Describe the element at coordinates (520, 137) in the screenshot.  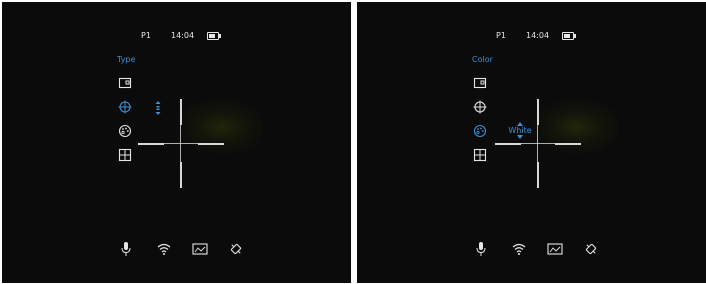
I see `arrow-down-icon` at that location.